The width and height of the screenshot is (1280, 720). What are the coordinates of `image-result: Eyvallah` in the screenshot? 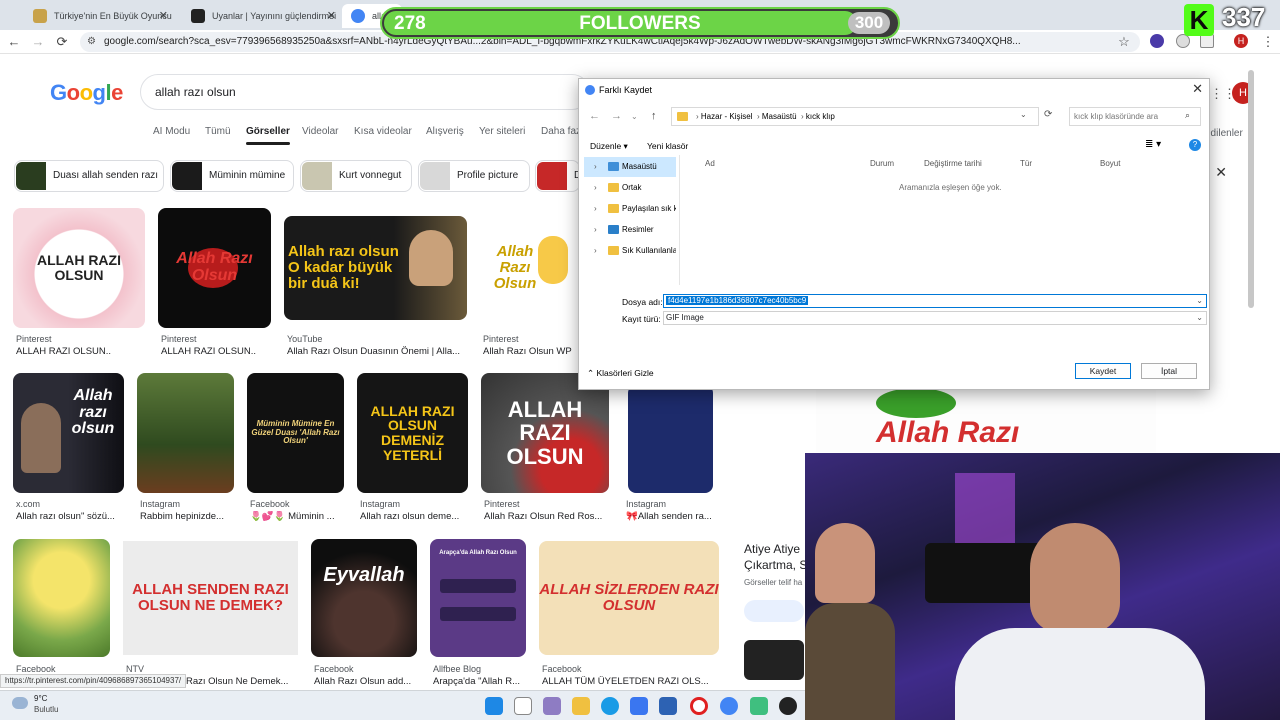 It's located at (364, 598).